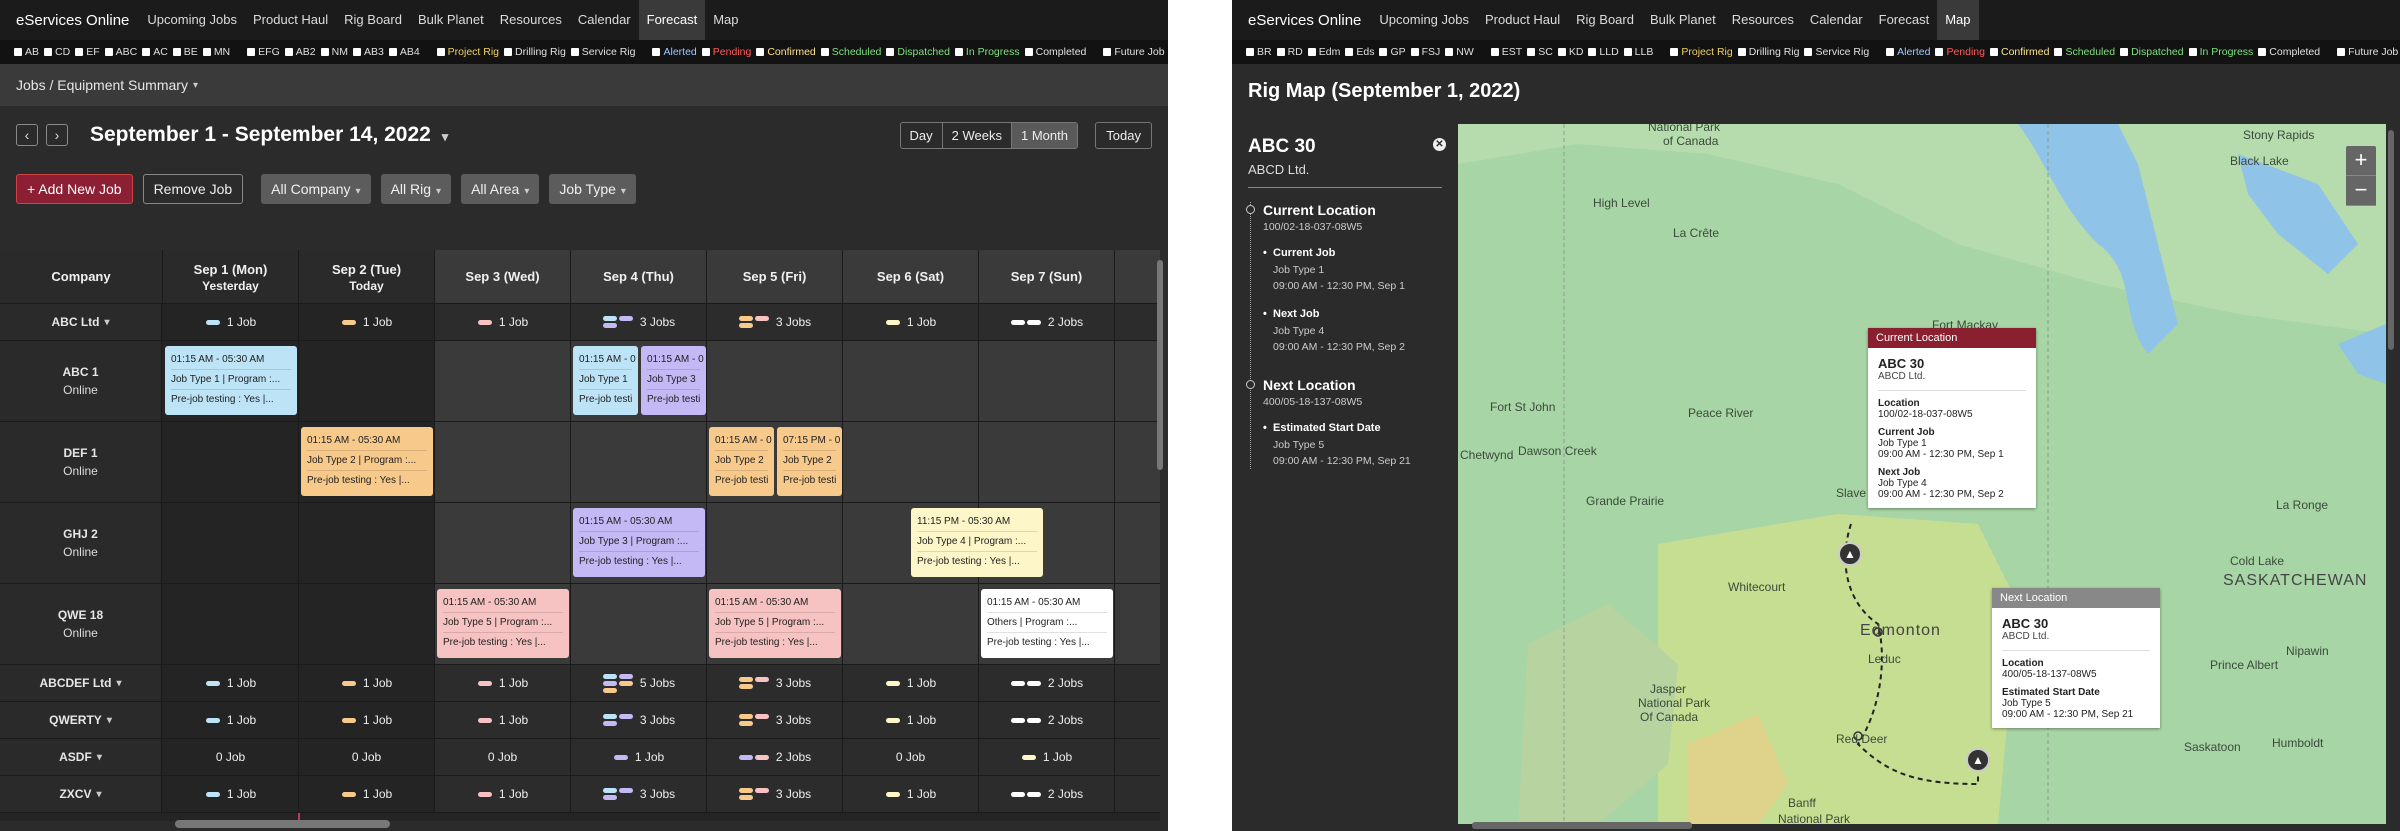 The height and width of the screenshot is (831, 2400). What do you see at coordinates (231, 277) in the screenshot?
I see `day-header: Sep 1 (Mon) Yesterday` at bounding box center [231, 277].